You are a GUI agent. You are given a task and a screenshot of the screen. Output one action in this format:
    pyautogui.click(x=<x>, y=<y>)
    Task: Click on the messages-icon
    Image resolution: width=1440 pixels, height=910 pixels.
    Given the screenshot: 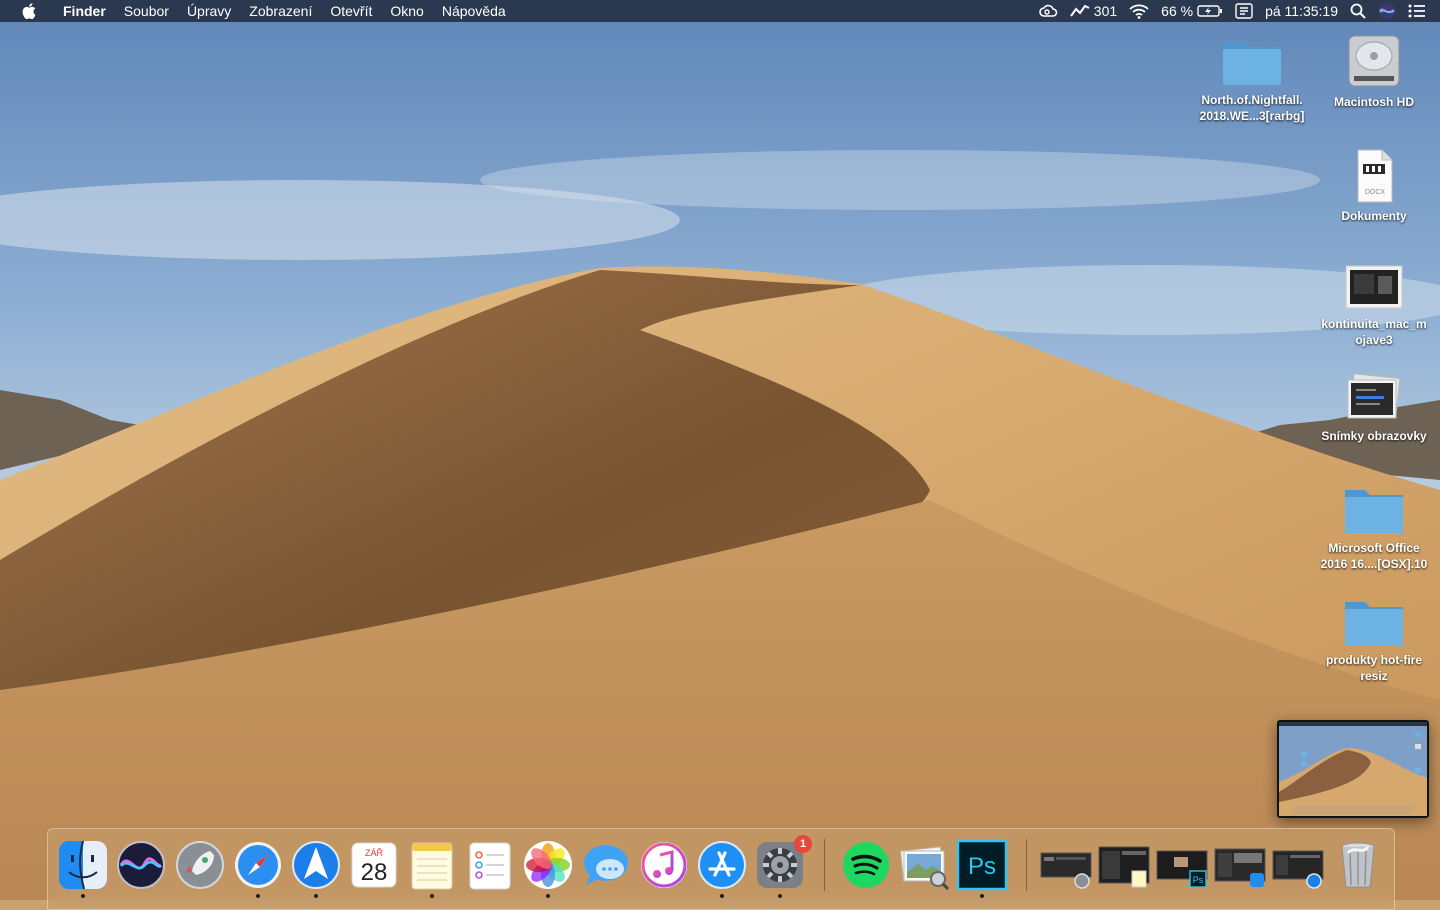 What is the action you would take?
    pyautogui.click(x=606, y=865)
    